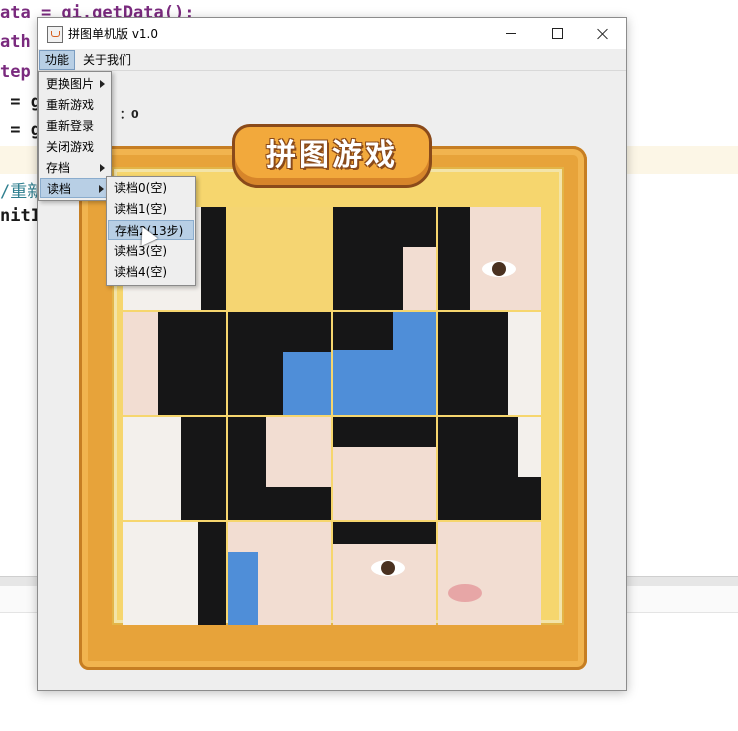 This screenshot has height=731, width=738. I want to click on menu-about-us: 关于我们, so click(107, 60).